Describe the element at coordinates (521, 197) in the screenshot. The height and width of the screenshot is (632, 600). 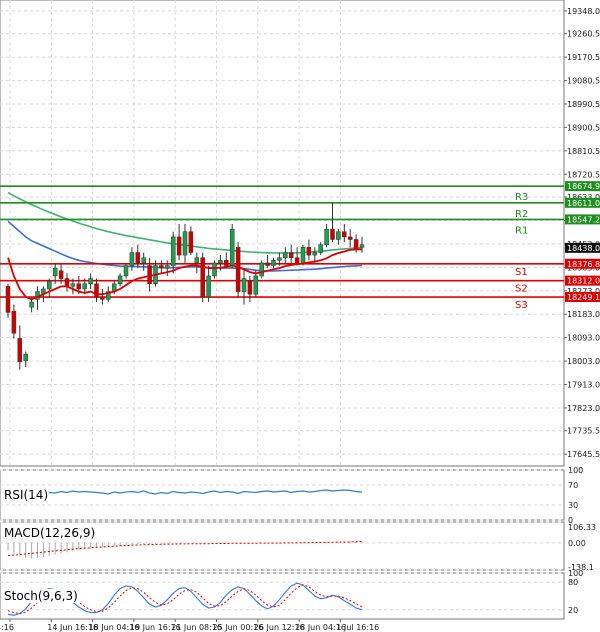
I see `level-label-r3: R3` at that location.